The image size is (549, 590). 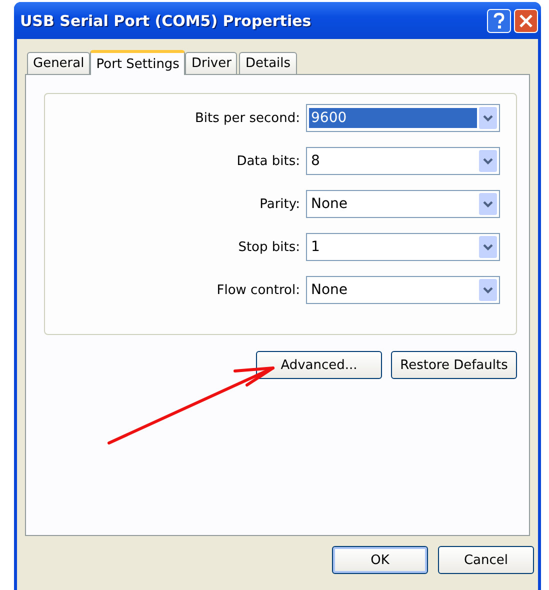 What do you see at coordinates (247, 118) in the screenshot?
I see `setting-label: Bits per second:` at bounding box center [247, 118].